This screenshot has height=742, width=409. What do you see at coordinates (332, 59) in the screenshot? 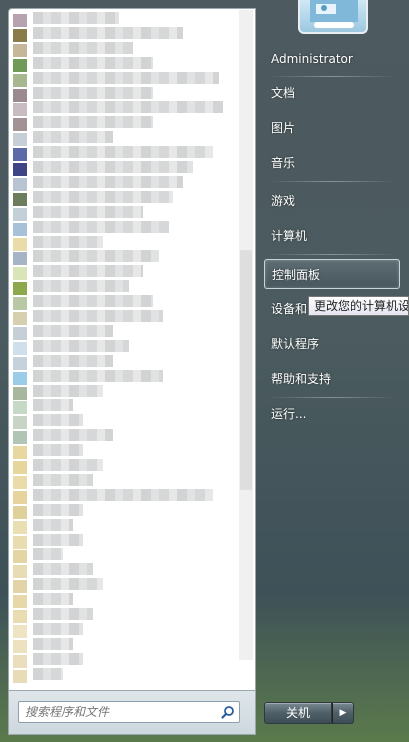
I see `user-name-link: Administrator` at bounding box center [332, 59].